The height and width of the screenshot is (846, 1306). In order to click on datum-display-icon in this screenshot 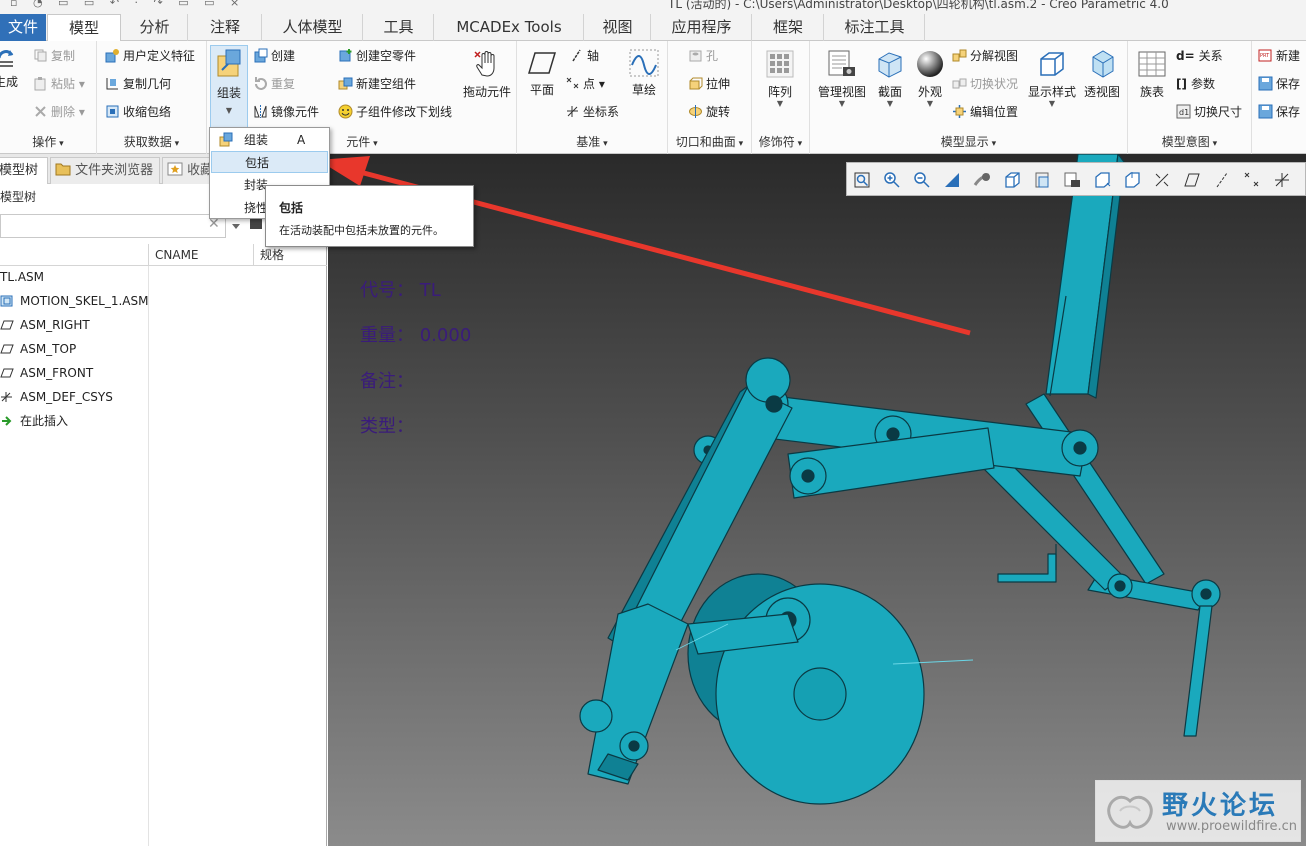, I will do `click(1132, 180)`.